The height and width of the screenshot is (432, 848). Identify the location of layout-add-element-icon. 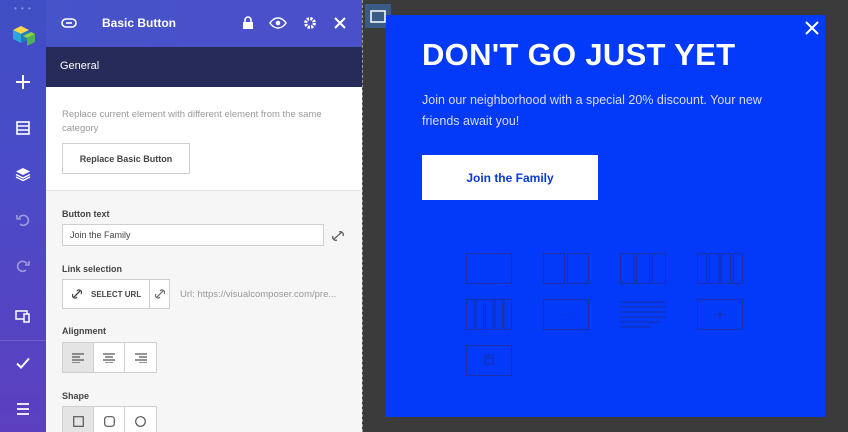
(720, 314).